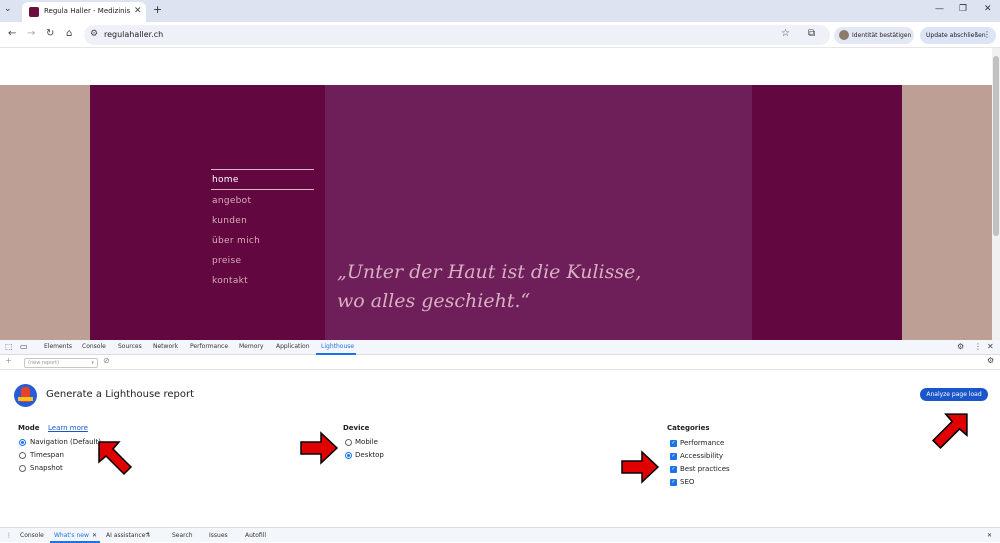 The height and width of the screenshot is (543, 1000). Describe the element at coordinates (218, 535) in the screenshot. I see `drawer-tab-issues: Issues` at that location.